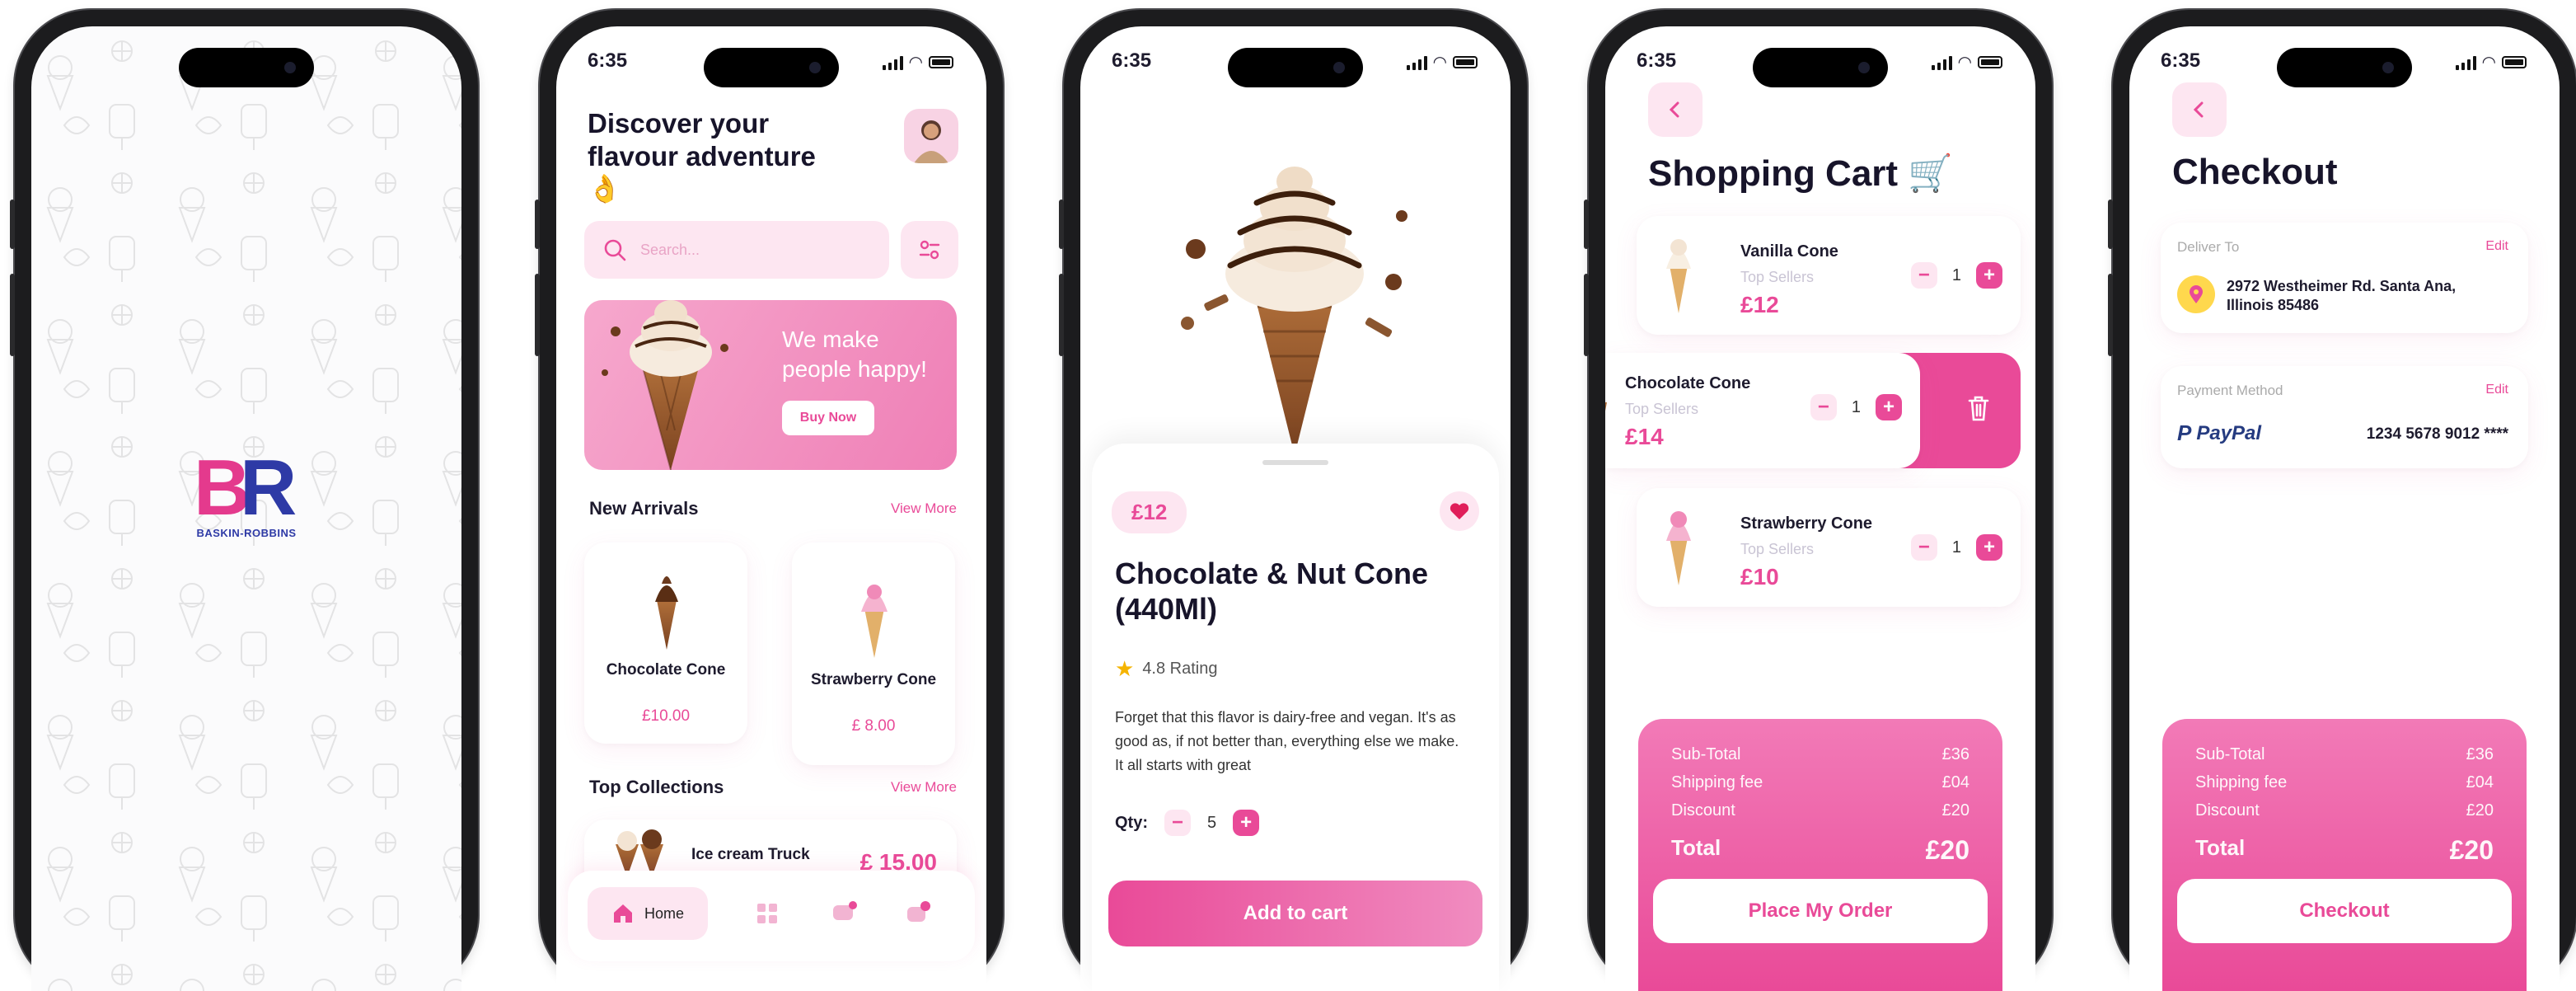 The height and width of the screenshot is (991, 2576). Describe the element at coordinates (2219, 433) in the screenshot. I see `paypal-logo: P PayPal` at that location.